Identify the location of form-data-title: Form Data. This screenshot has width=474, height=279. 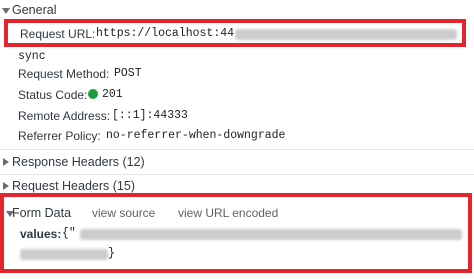
(41, 213).